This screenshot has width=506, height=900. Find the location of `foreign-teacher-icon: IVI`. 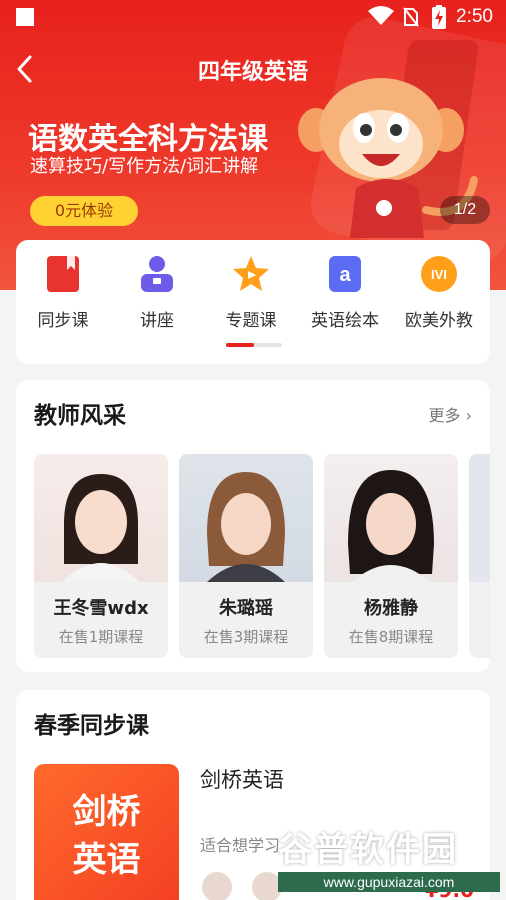

foreign-teacher-icon: IVI is located at coordinates (439, 274).